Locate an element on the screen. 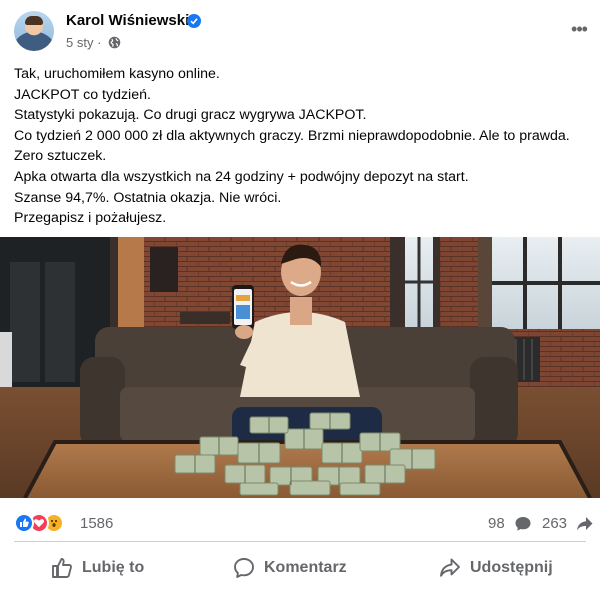  post-meta: 5 sty · is located at coordinates (83, 42).